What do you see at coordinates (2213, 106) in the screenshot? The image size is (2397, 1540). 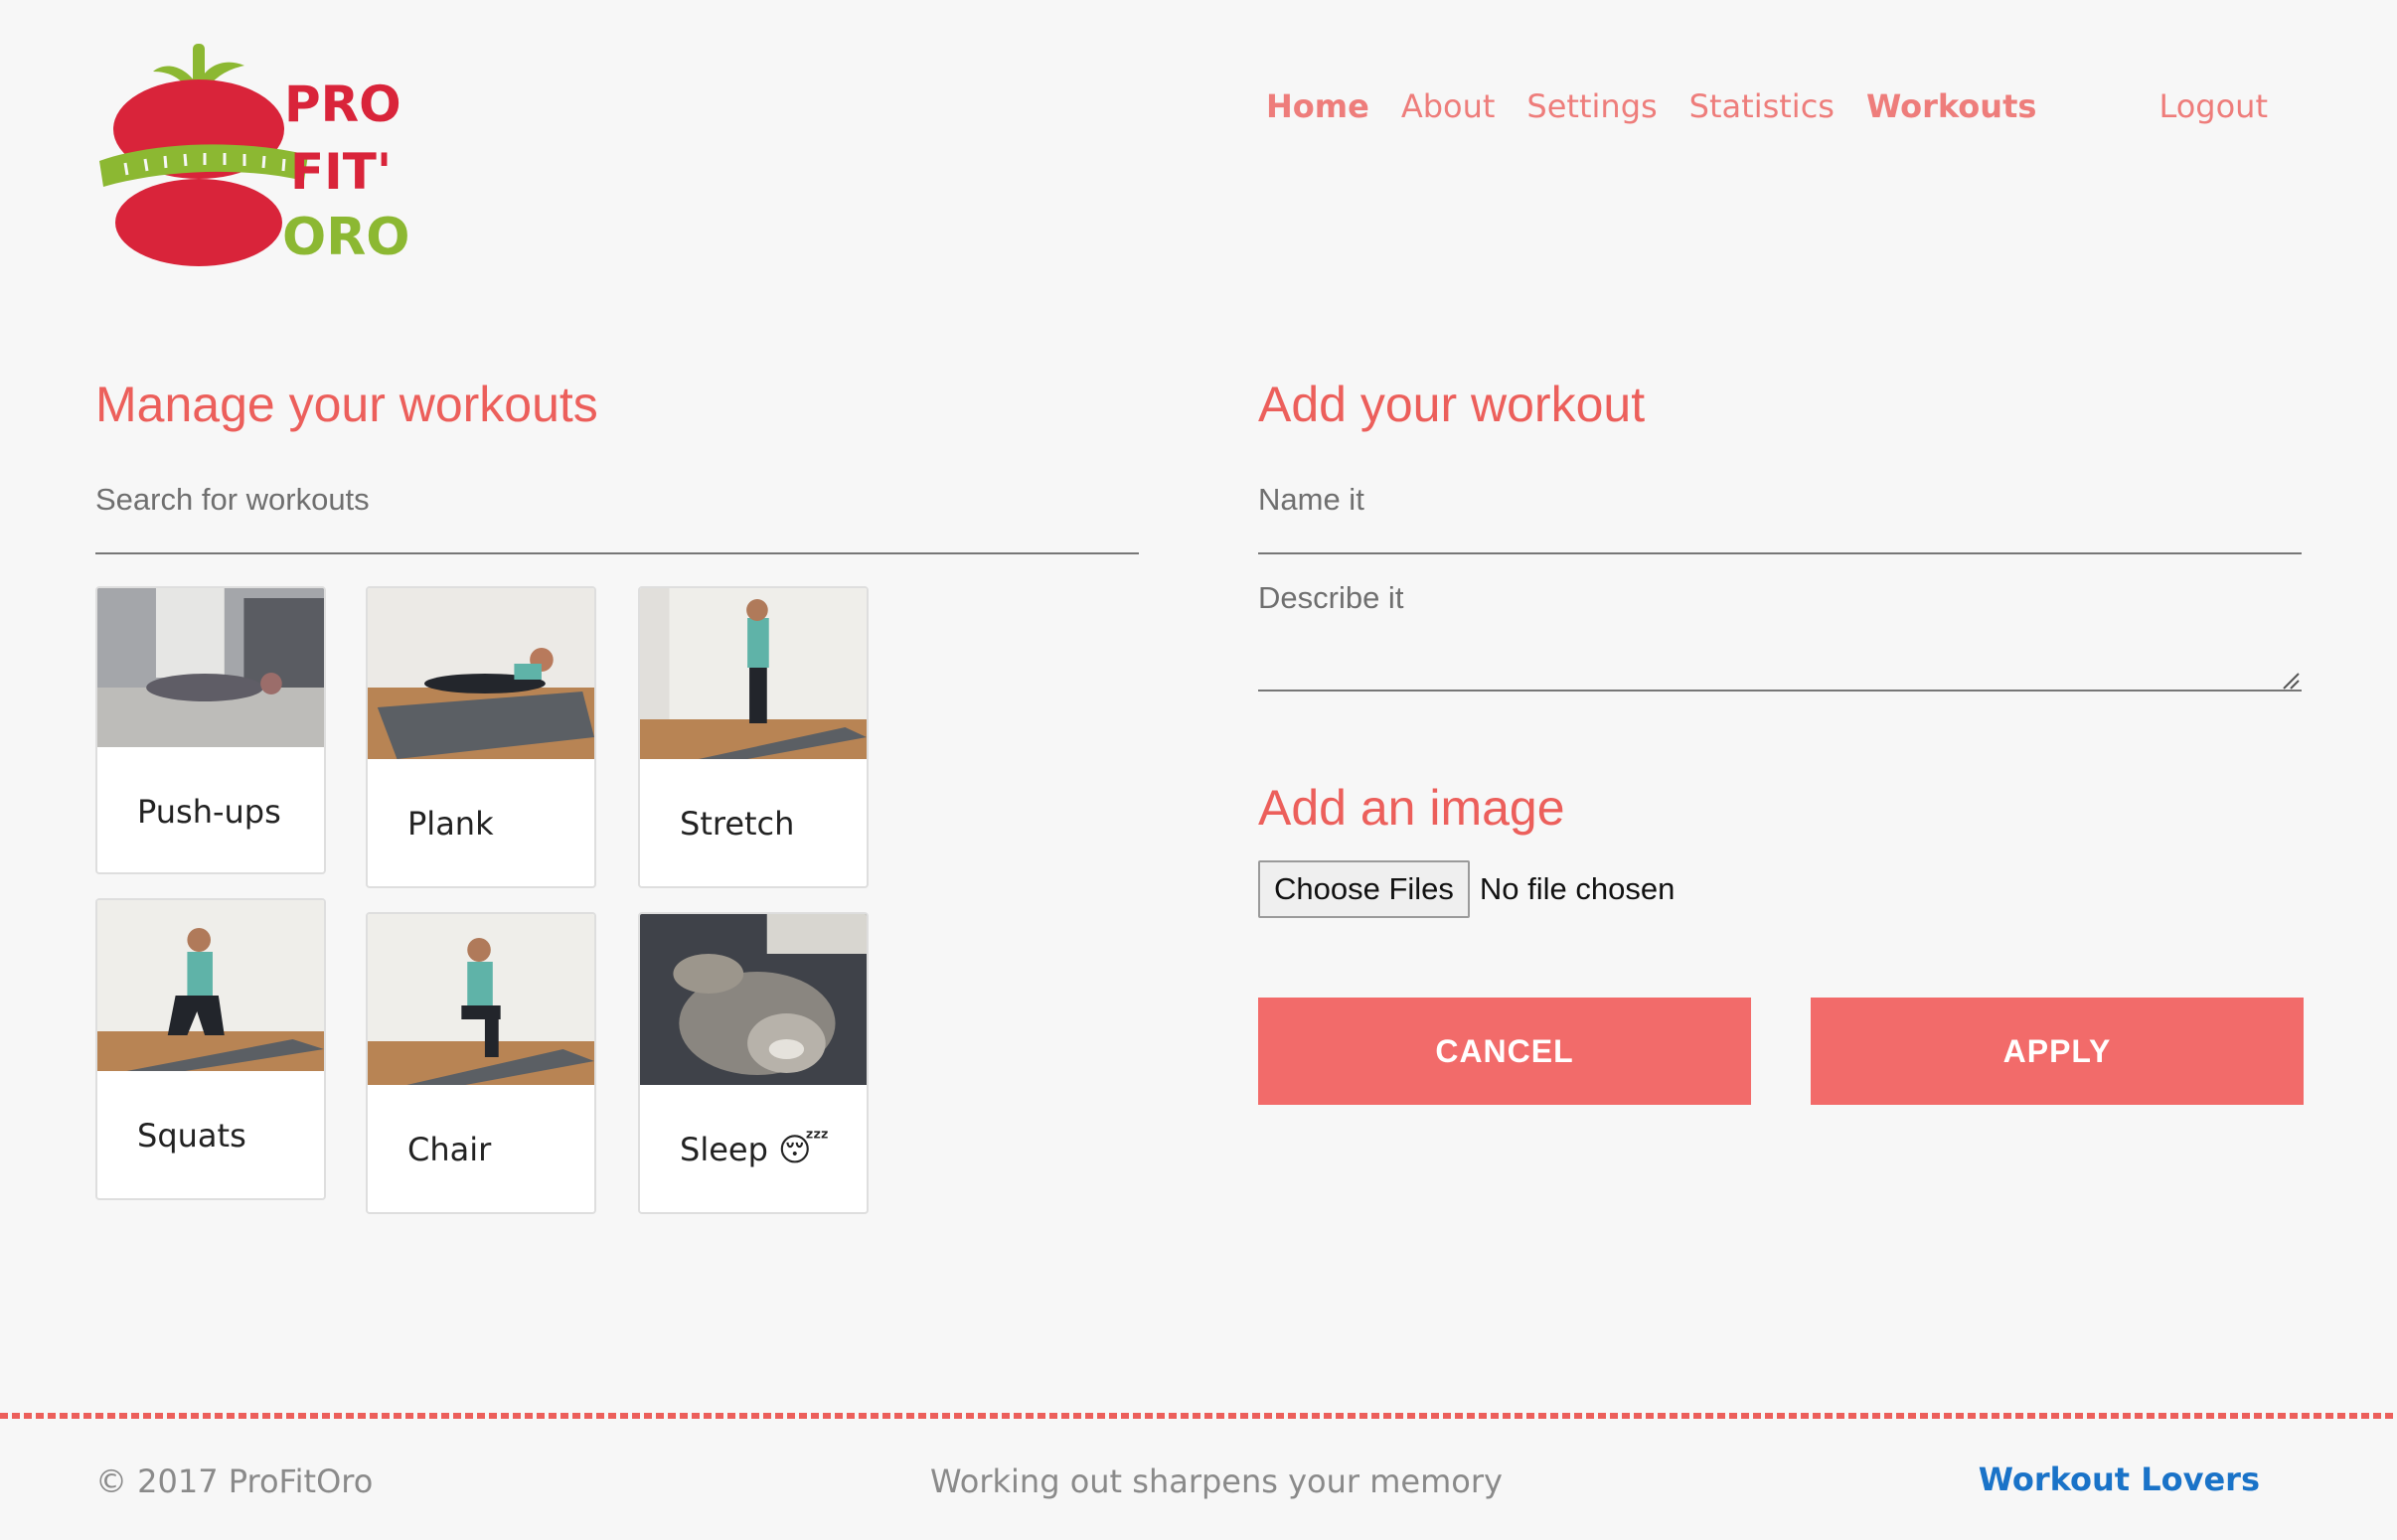 I see `logout-link: Logout` at bounding box center [2213, 106].